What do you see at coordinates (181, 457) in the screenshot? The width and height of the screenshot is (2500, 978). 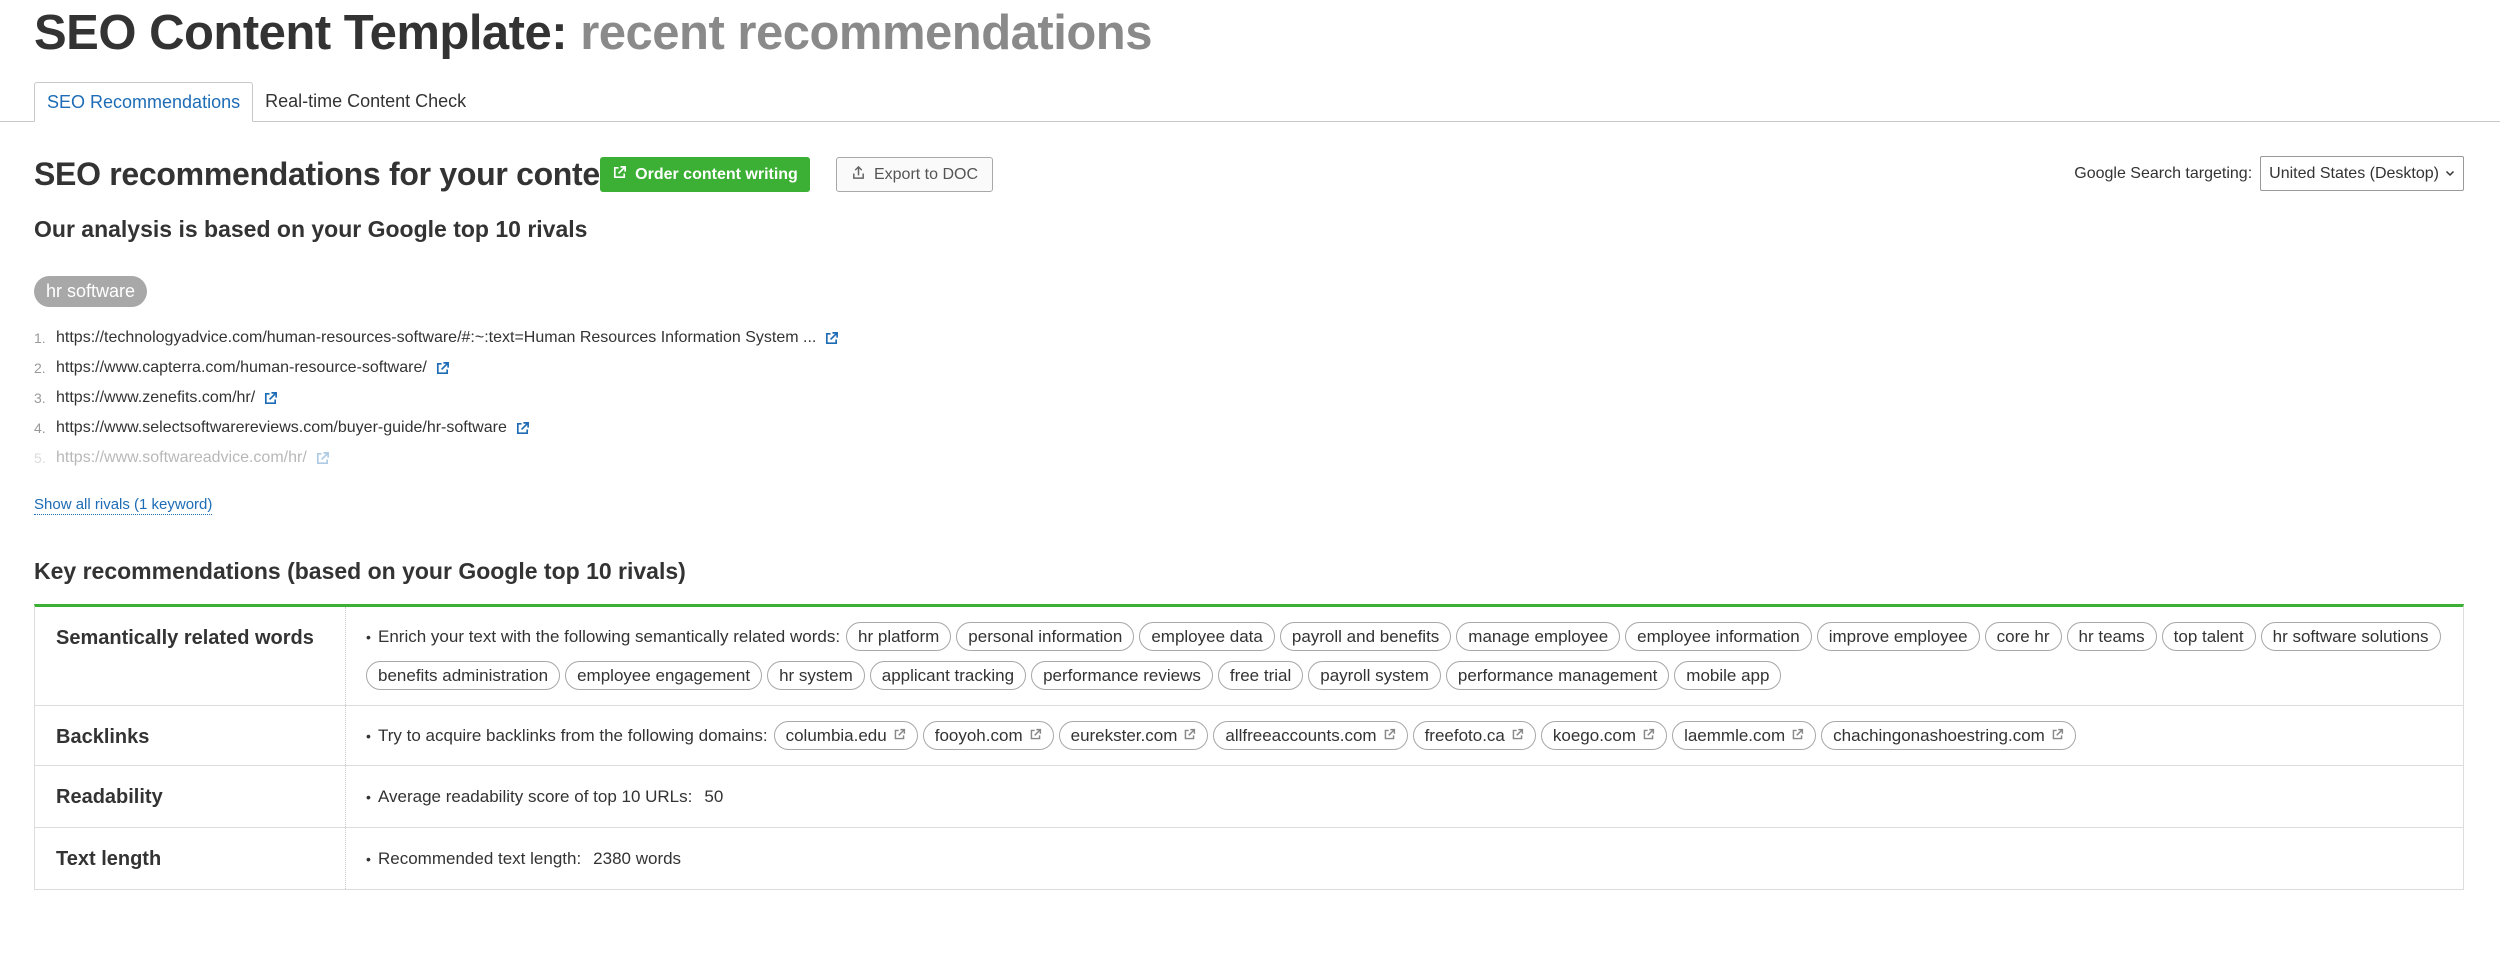 I see `rival-url: https://www.softwareadvice.com/hr/` at bounding box center [181, 457].